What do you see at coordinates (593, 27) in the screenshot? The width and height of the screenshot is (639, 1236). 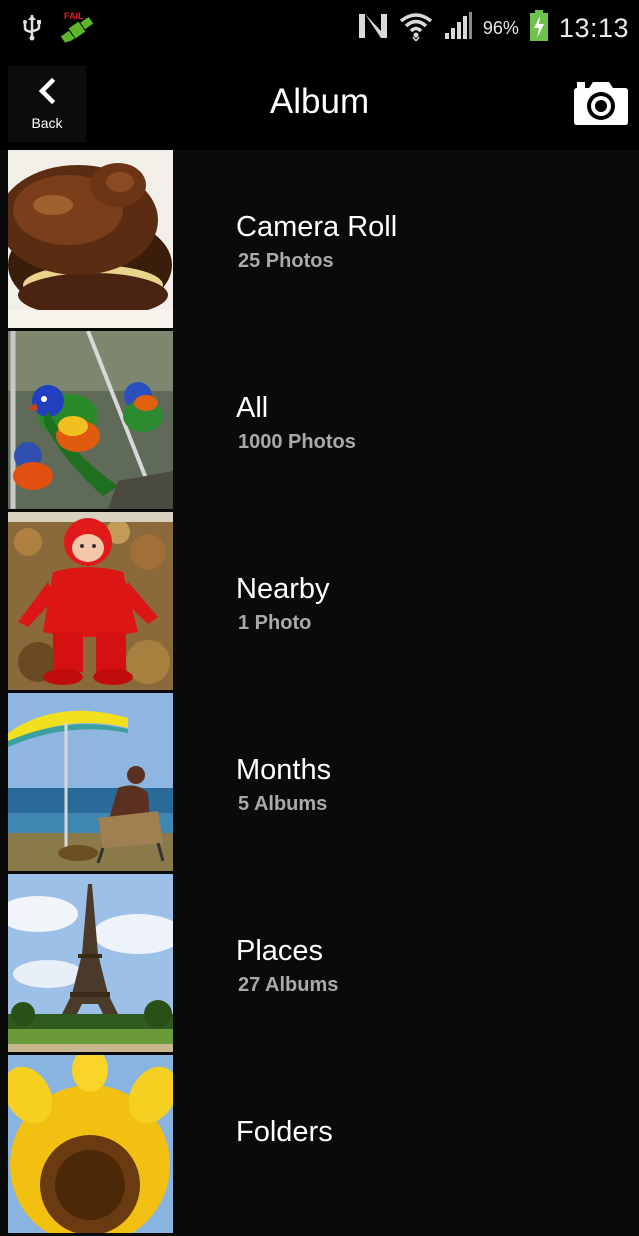 I see `status-time: 13:13` at bounding box center [593, 27].